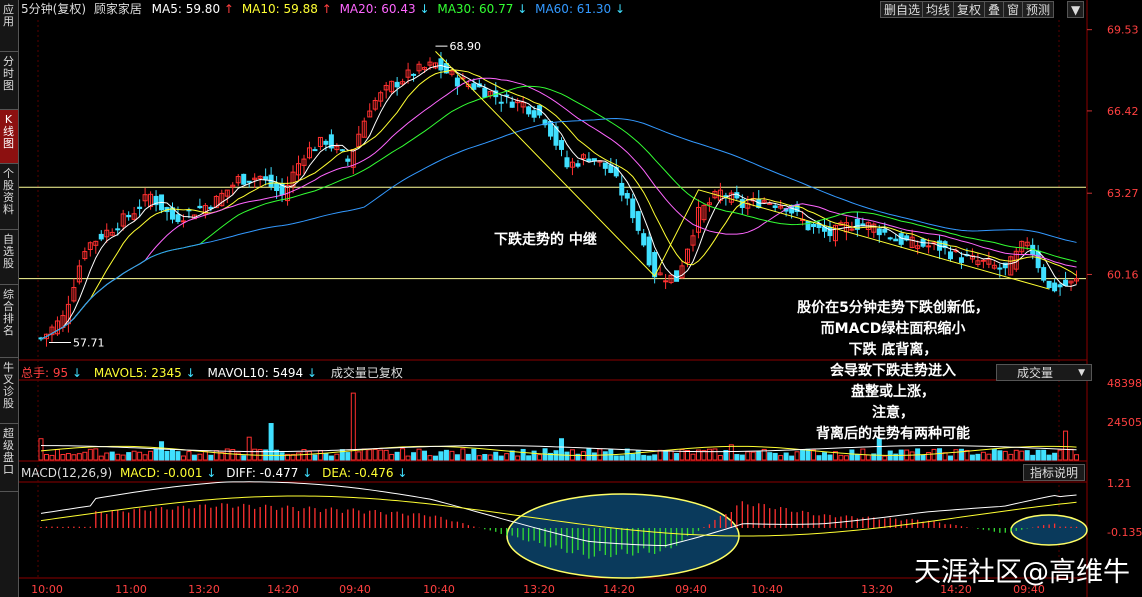 The image size is (1142, 597). I want to click on time-tick-label: 09:40, so click(355, 589).